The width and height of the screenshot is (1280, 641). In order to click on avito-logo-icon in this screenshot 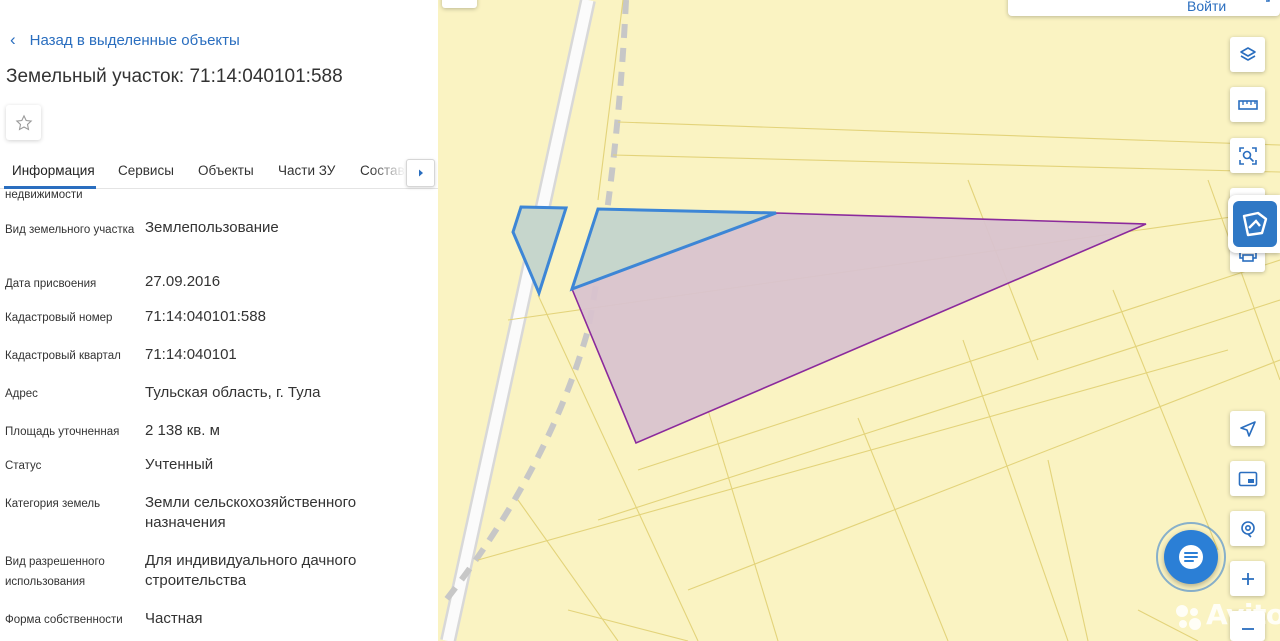, I will do `click(1188, 617)`.